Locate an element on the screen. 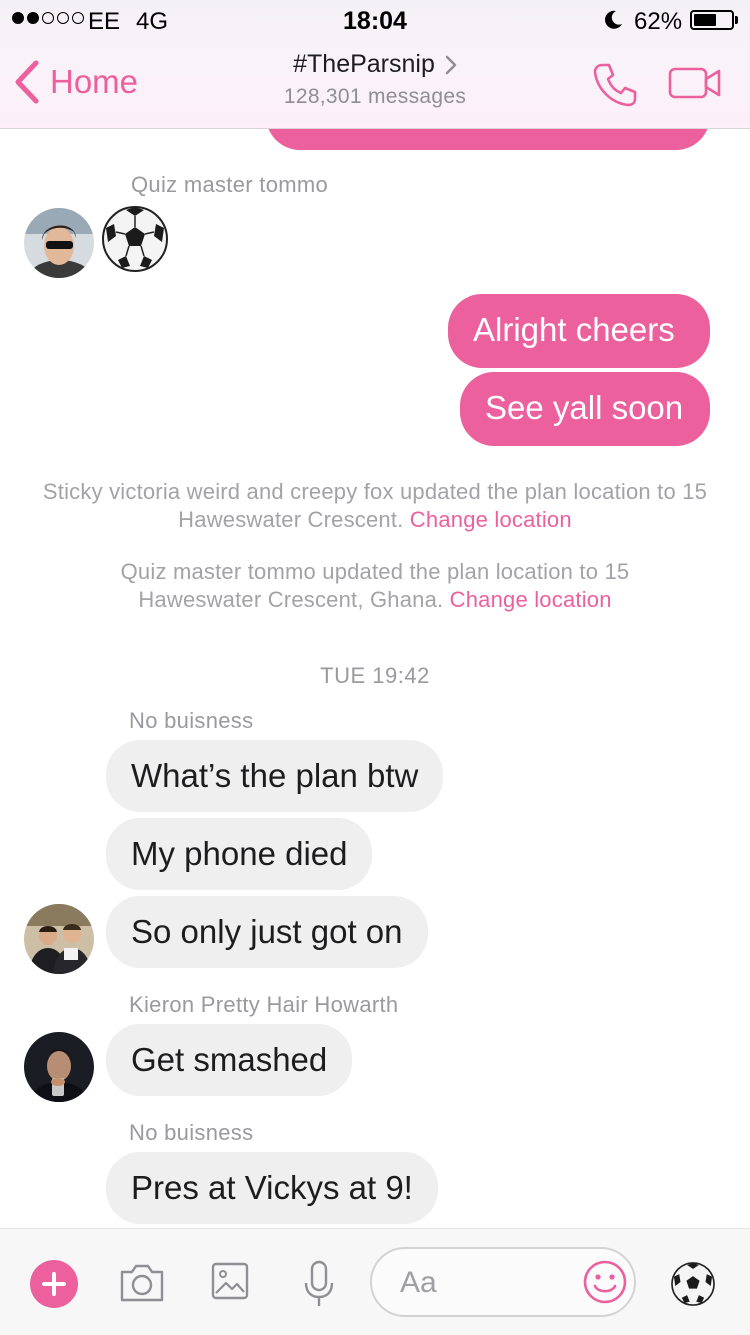 Image resolution: width=750 pixels, height=1335 pixels. composer-bar is located at coordinates (375, 1281).